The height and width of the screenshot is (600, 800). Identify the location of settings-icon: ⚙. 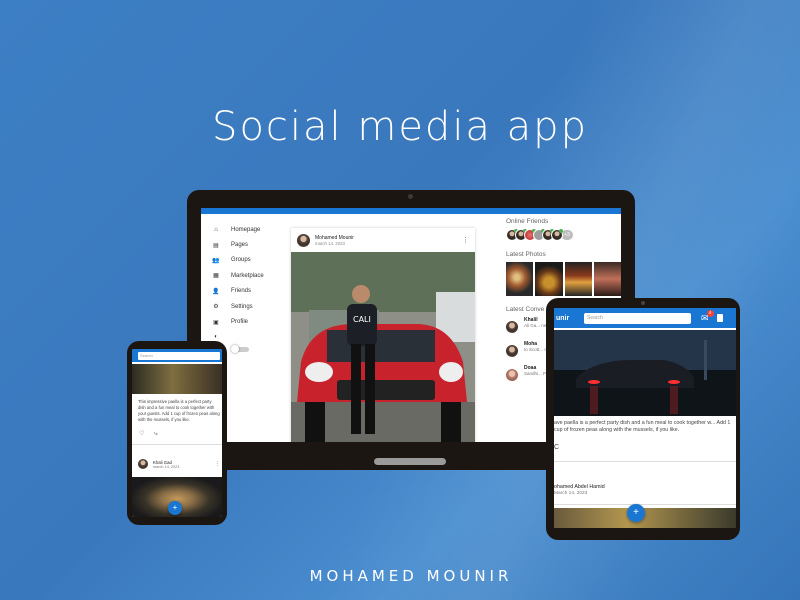
(216, 307).